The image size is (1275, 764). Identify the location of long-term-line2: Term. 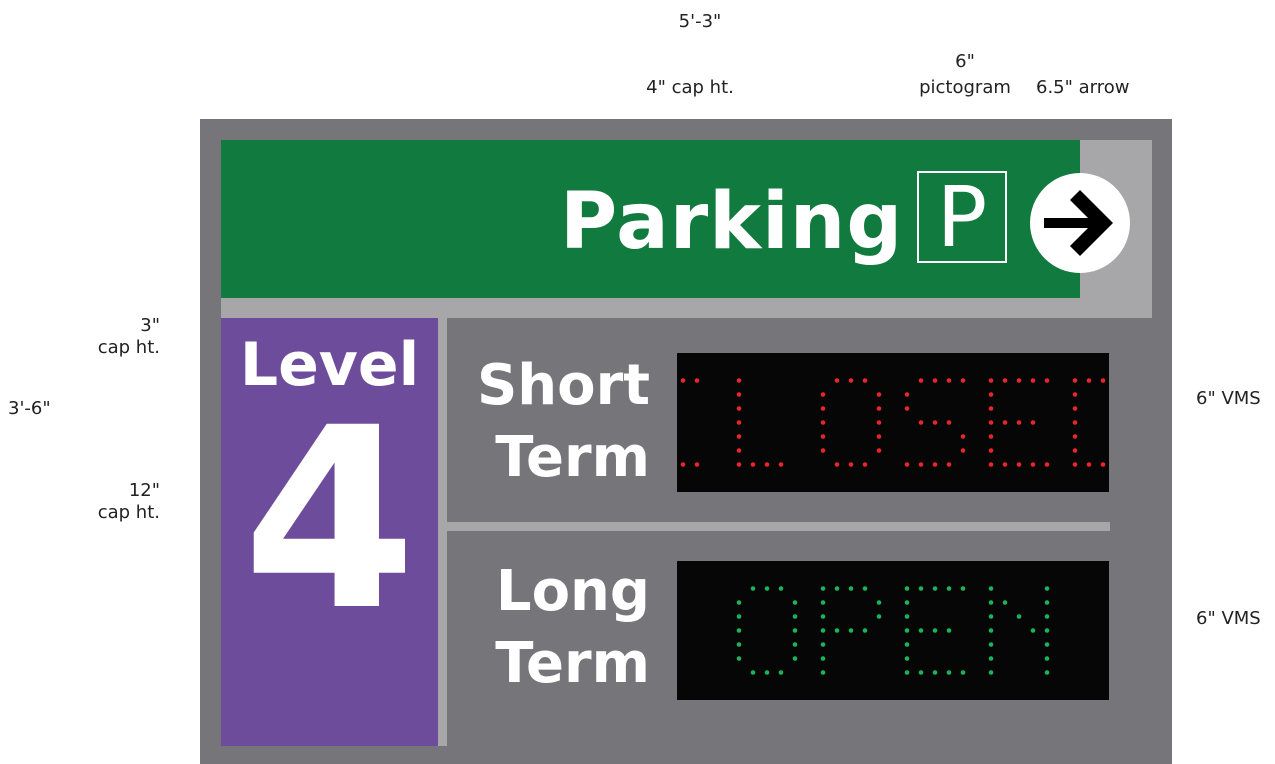
(572, 663).